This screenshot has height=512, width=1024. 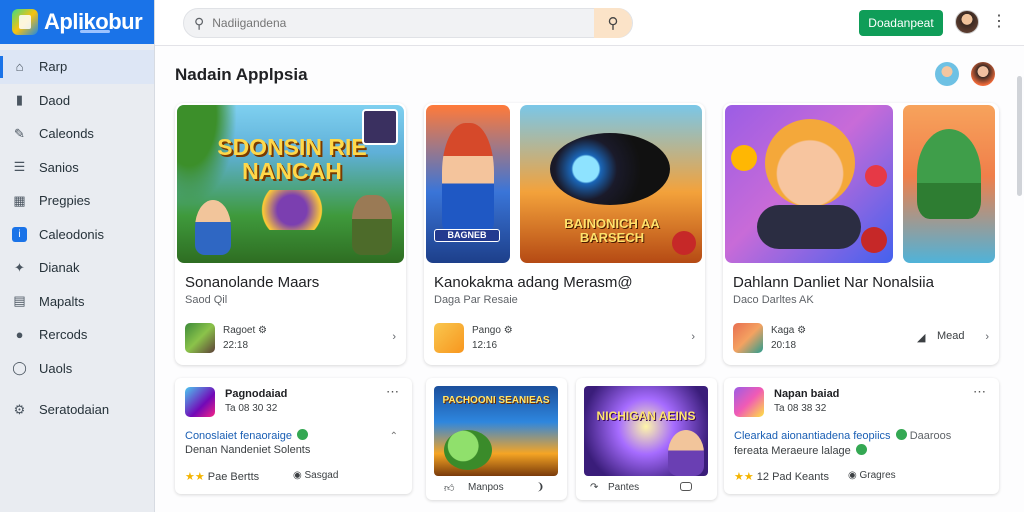 I want to click on read-more-link: Mead, so click(x=951, y=336).